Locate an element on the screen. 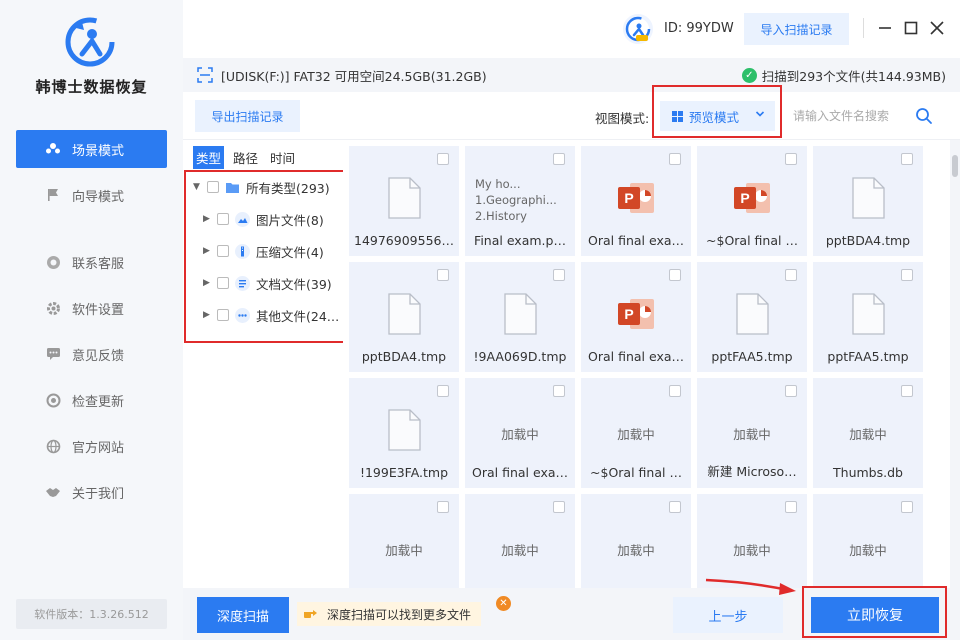 The image size is (960, 640). nav-check-update: 检查更新 is located at coordinates (91, 400).